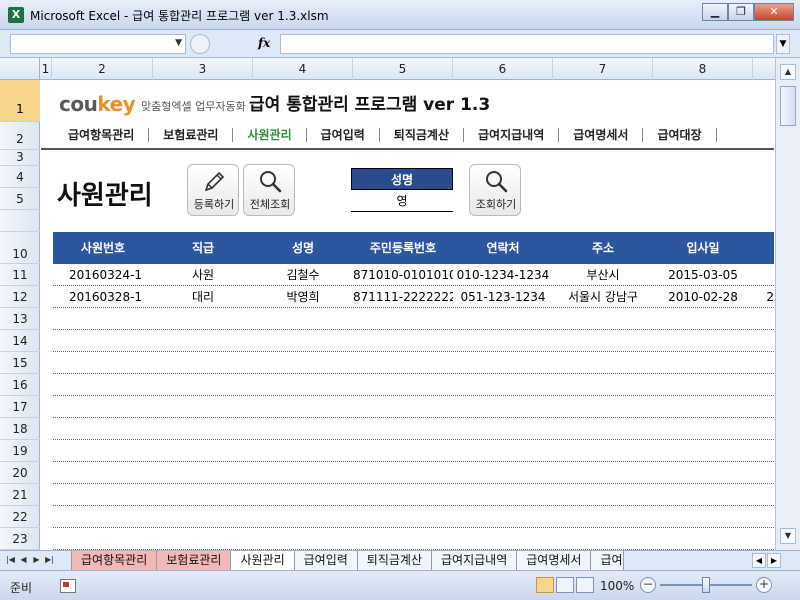  I want to click on nav-item-insurance: 보험료관리, so click(191, 135).